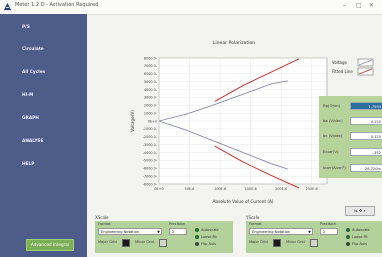 The image size is (382, 257). I want to click on sidebar-item-analyse: ANALYSE, so click(43, 143).